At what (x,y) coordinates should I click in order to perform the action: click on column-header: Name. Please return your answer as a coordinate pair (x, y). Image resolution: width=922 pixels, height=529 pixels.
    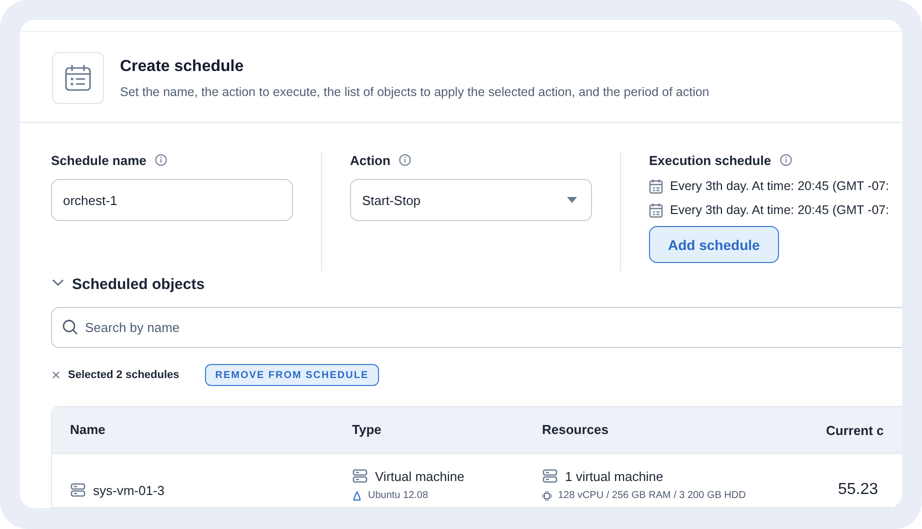
    Looking at the image, I should click on (88, 429).